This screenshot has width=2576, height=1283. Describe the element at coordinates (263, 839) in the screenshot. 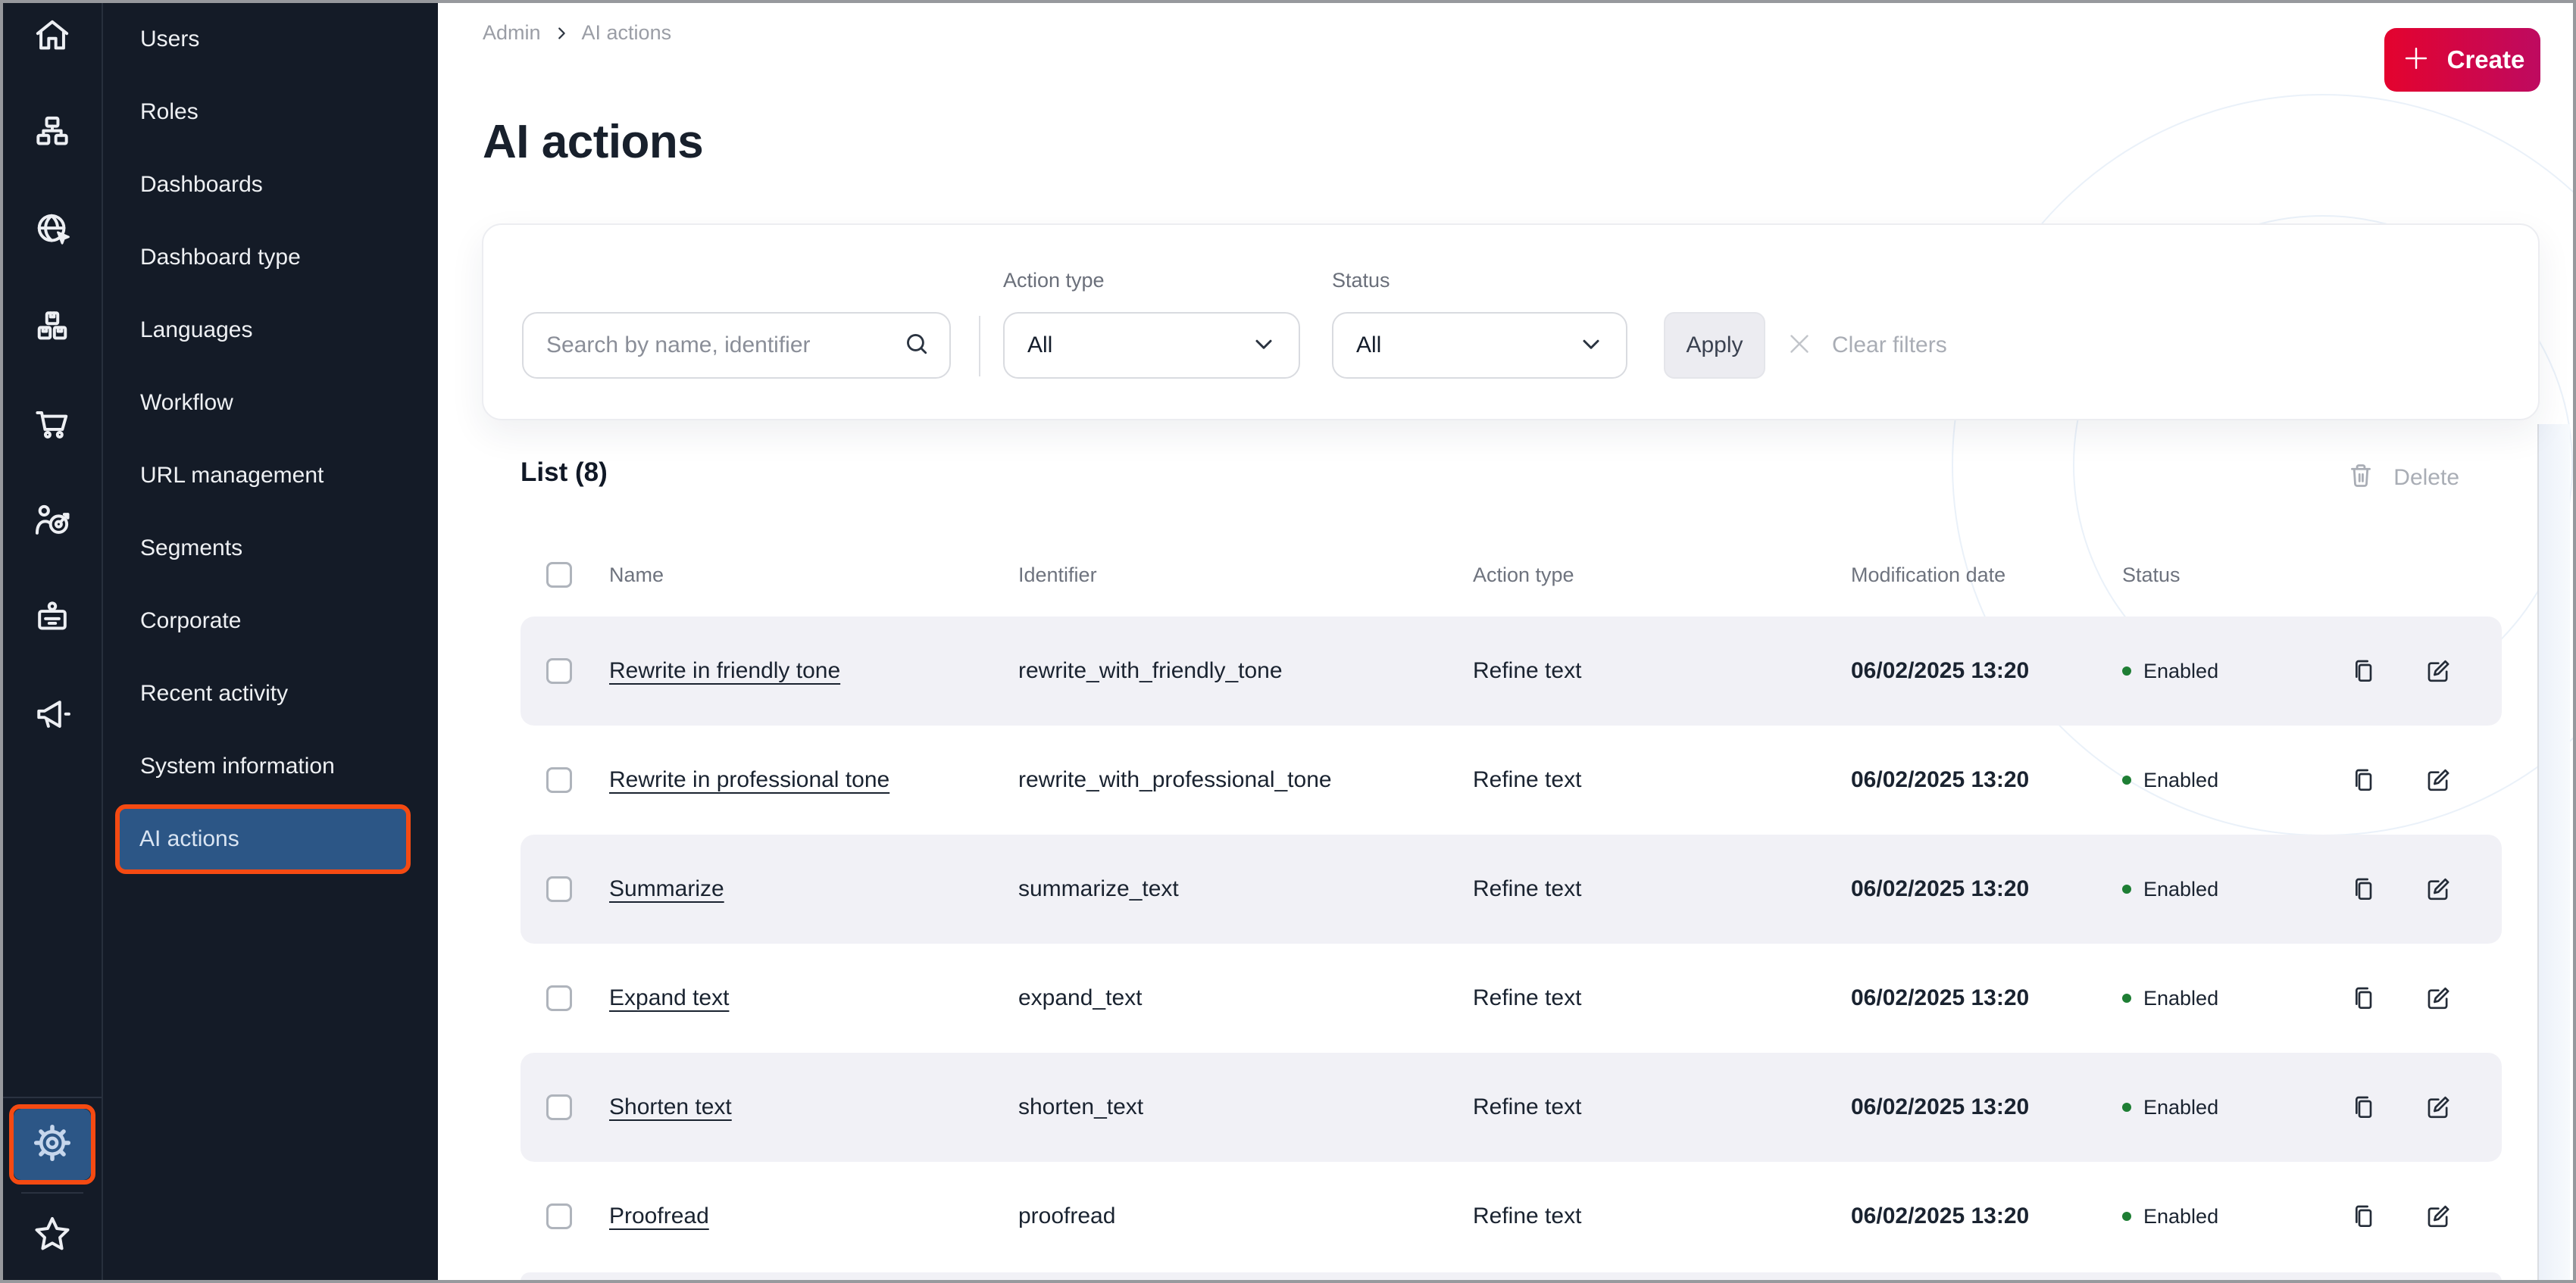

I see `sidebar-item-ai-actions: AI actions` at that location.